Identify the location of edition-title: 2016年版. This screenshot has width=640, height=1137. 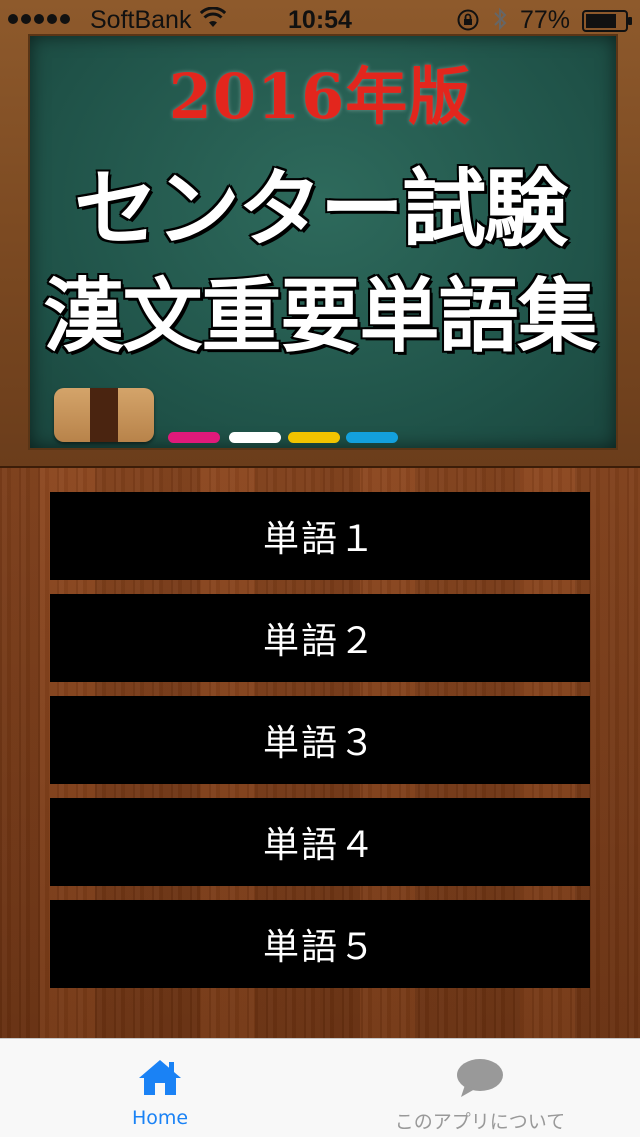
(320, 96).